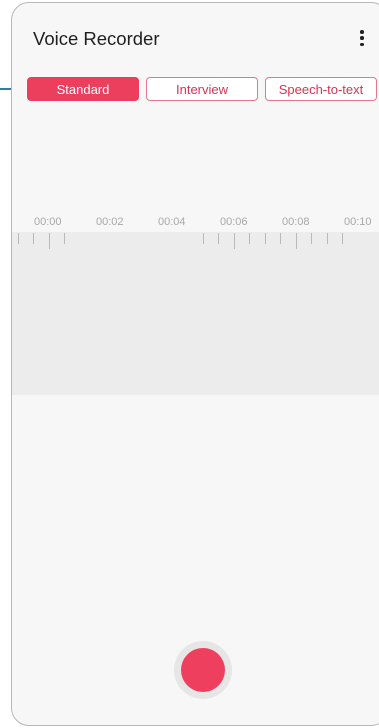  Describe the element at coordinates (48, 222) in the screenshot. I see `time-label: 00:00` at that location.